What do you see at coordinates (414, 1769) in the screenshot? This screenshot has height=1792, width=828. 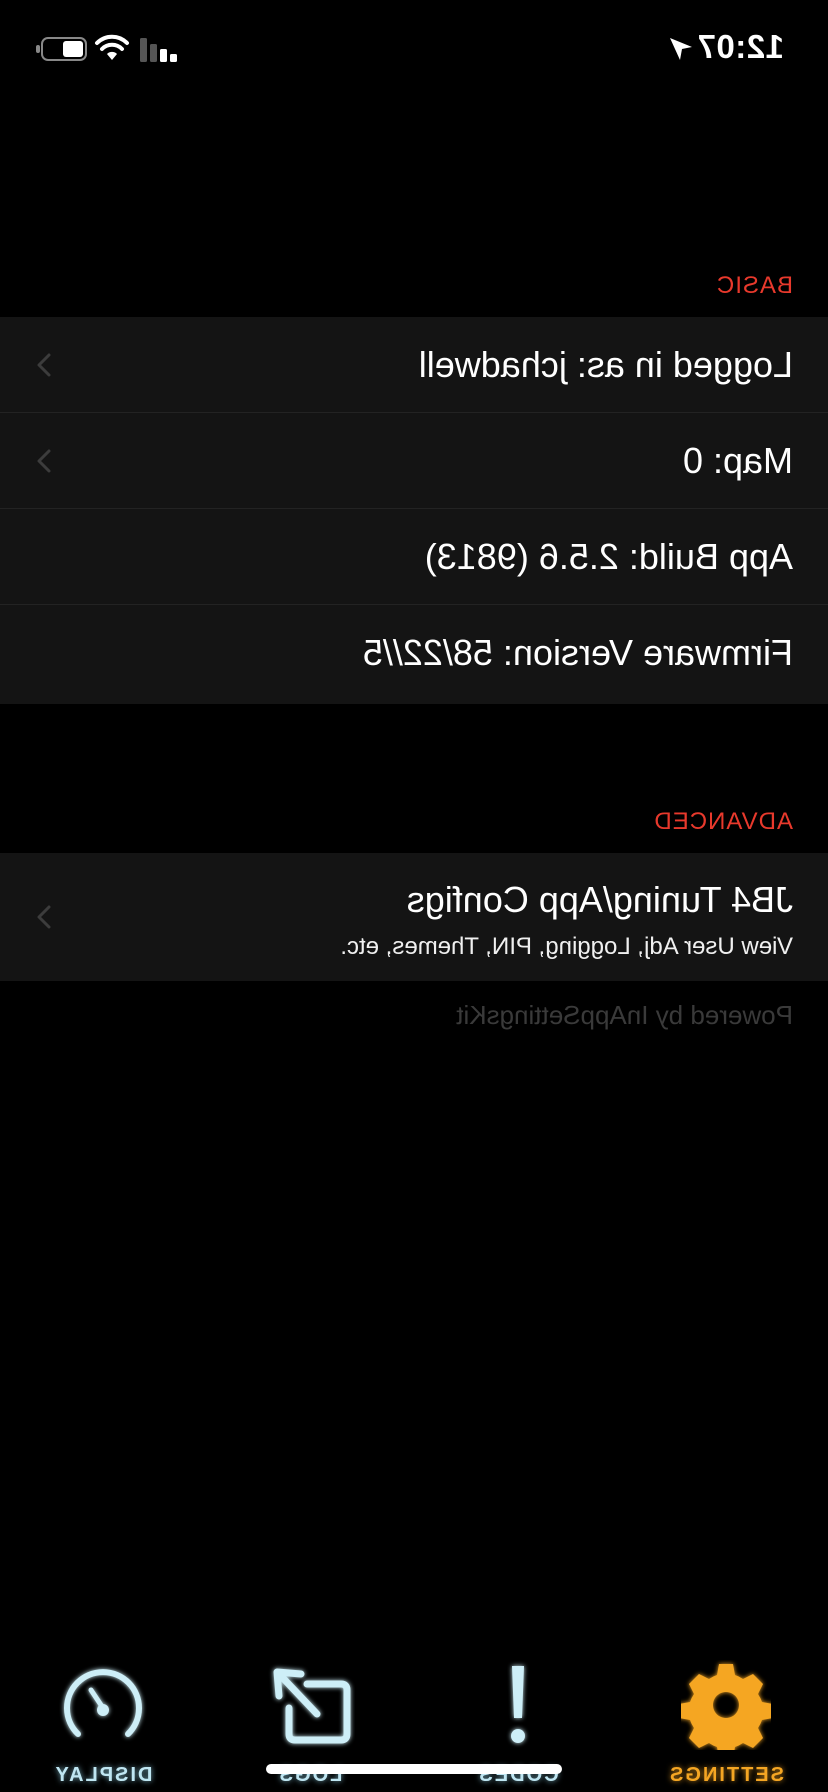 I see `home-indicator` at bounding box center [414, 1769].